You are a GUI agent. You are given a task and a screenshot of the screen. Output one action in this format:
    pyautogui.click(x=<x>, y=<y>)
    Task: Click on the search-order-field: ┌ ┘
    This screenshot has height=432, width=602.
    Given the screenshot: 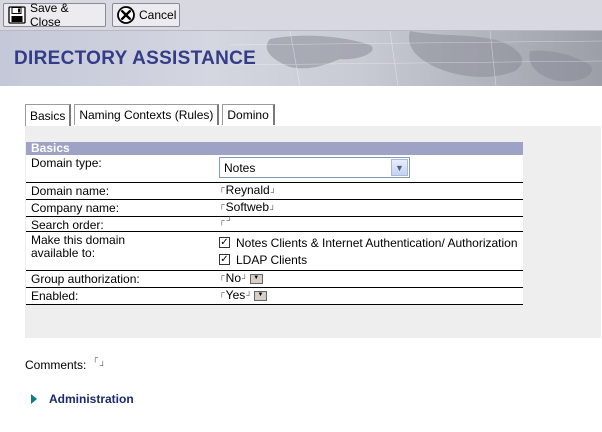 What is the action you would take?
    pyautogui.click(x=225, y=221)
    